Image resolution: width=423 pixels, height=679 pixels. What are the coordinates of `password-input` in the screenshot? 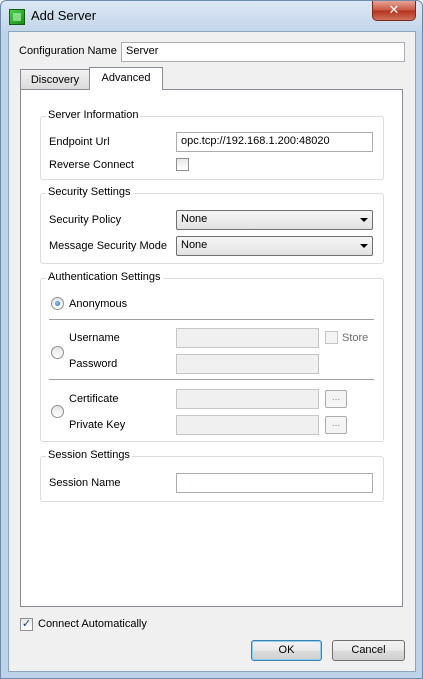 It's located at (247, 364).